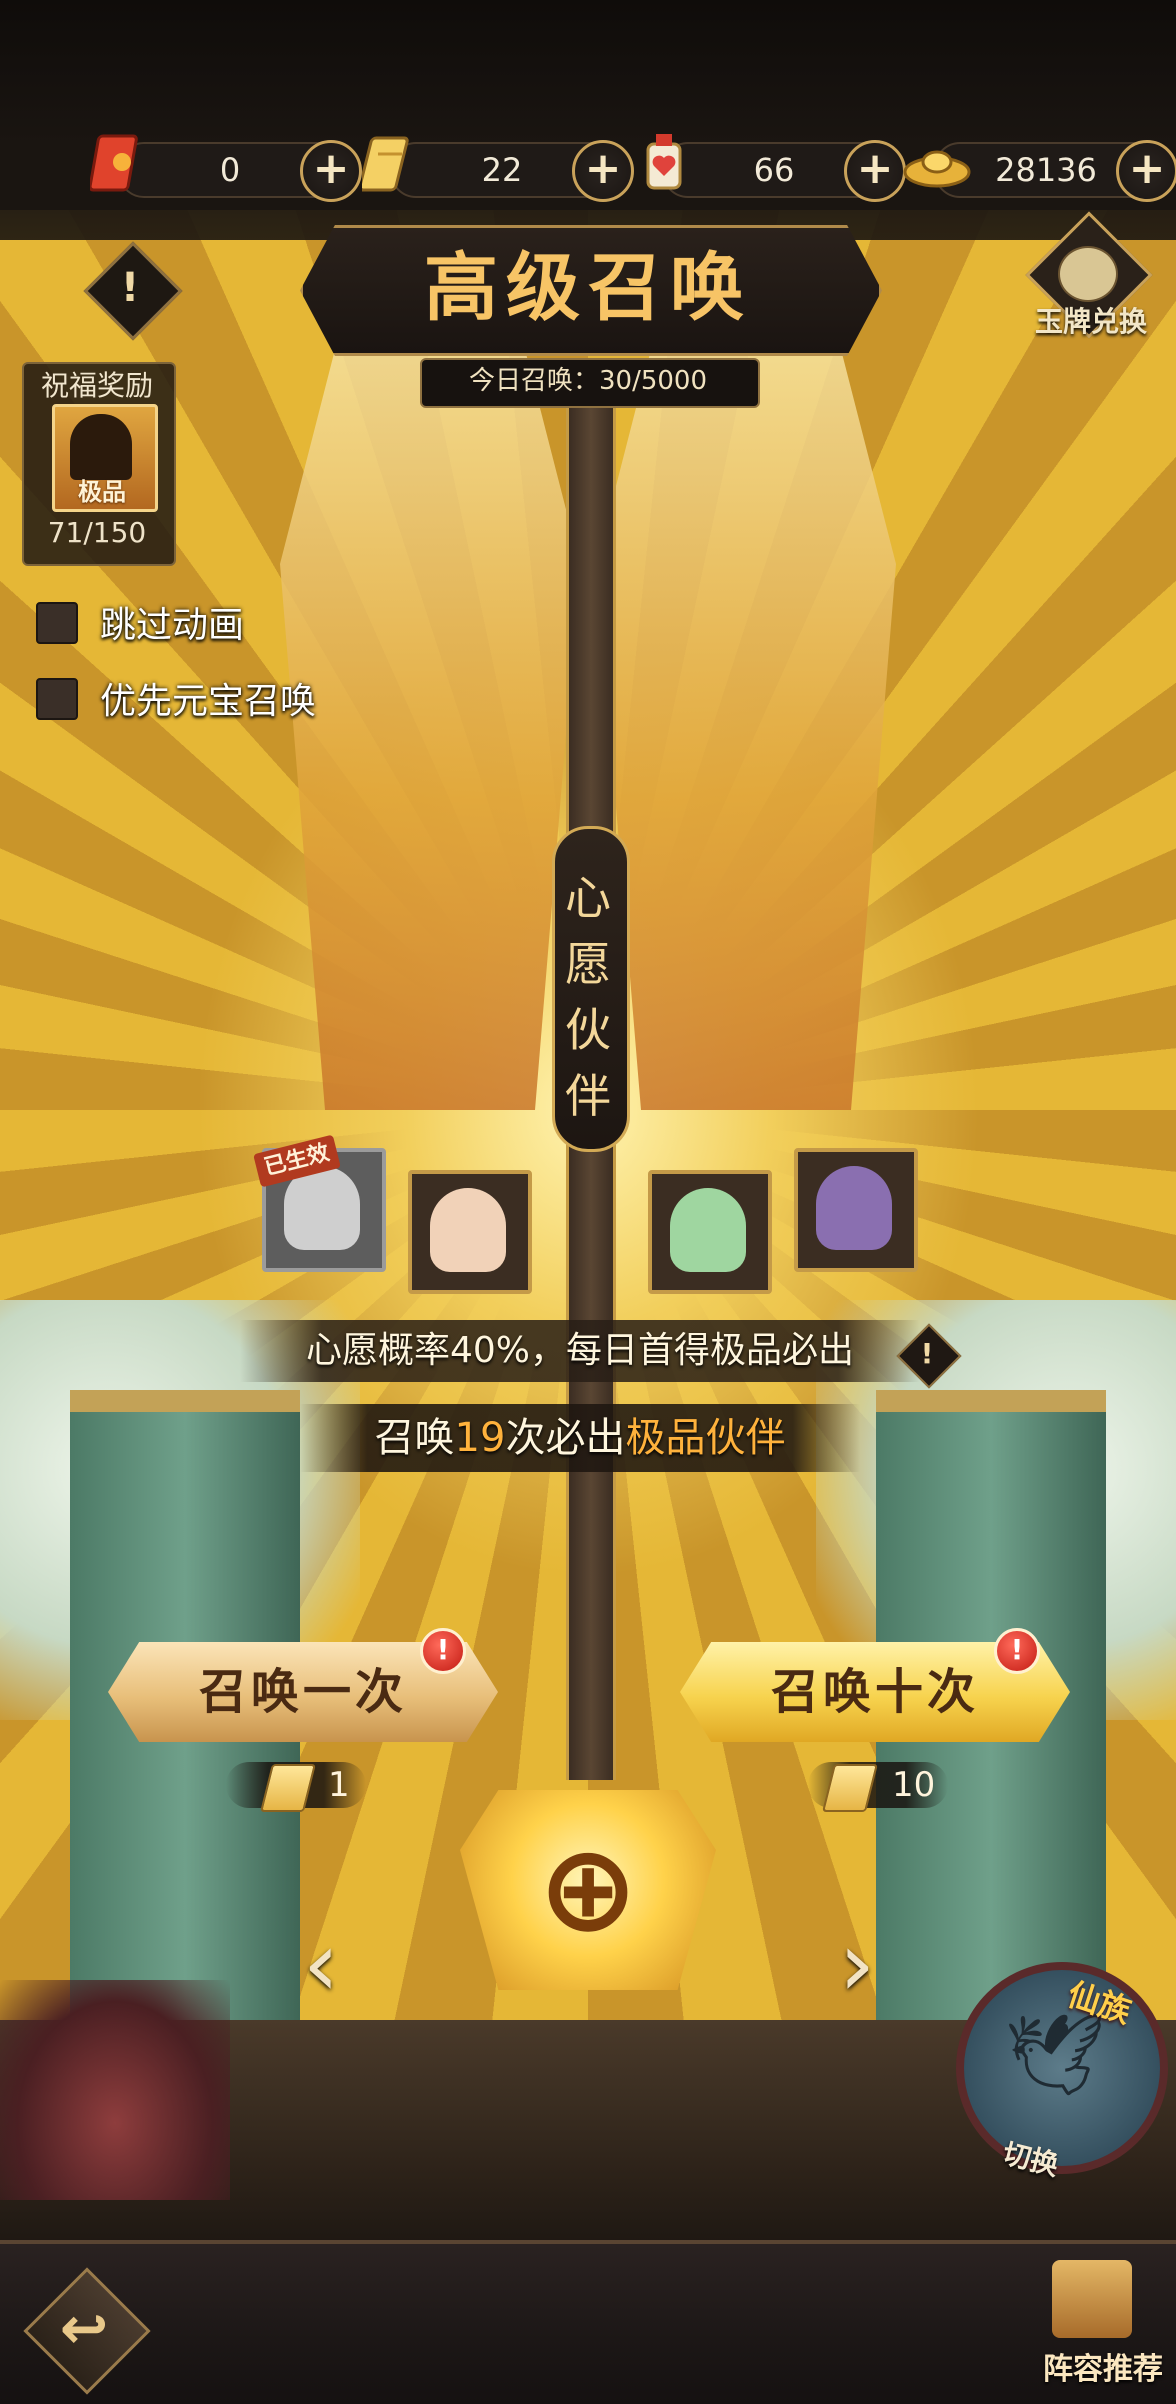 The width and height of the screenshot is (1176, 2404). What do you see at coordinates (774, 170) in the screenshot?
I see `resource-value: 66` at bounding box center [774, 170].